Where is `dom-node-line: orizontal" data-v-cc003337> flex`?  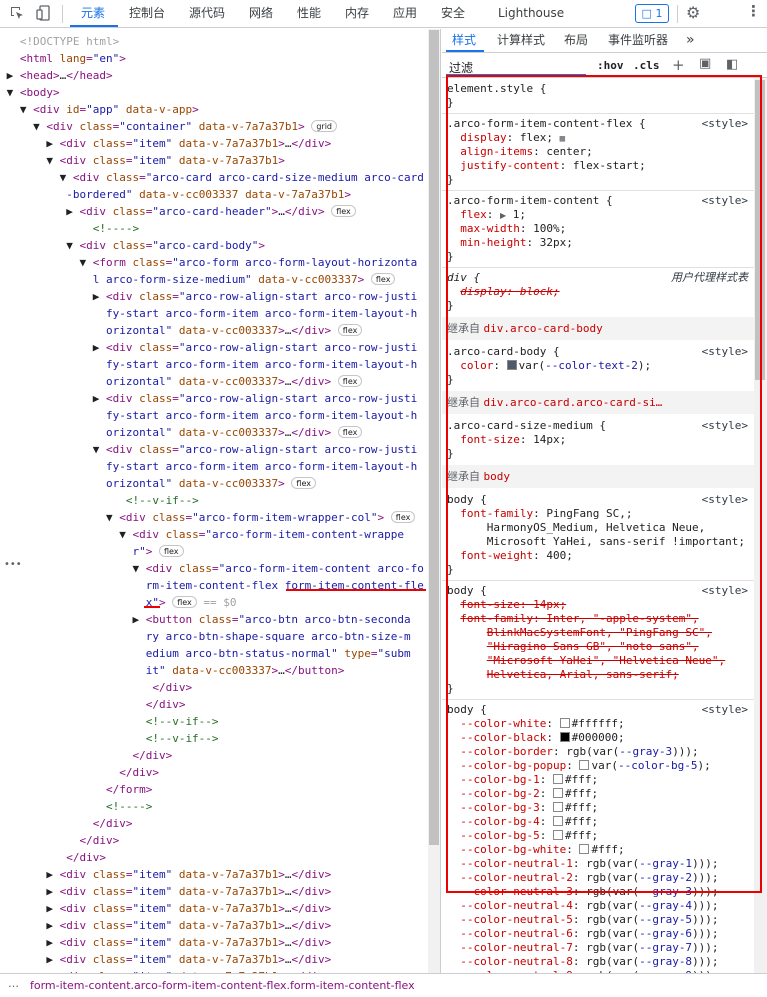
dom-node-line: orizontal" data-v-cc003337> flex is located at coordinates (220, 483).